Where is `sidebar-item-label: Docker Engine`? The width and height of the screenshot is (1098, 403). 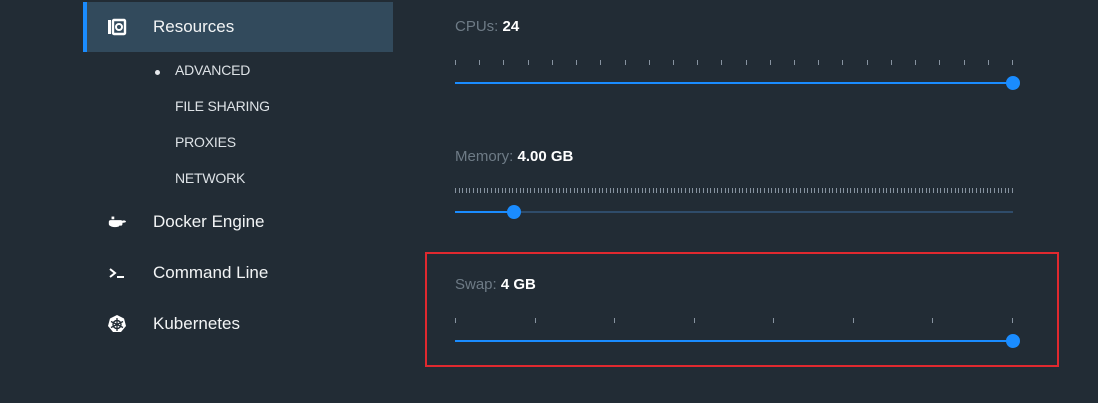
sidebar-item-label: Docker Engine is located at coordinates (209, 221).